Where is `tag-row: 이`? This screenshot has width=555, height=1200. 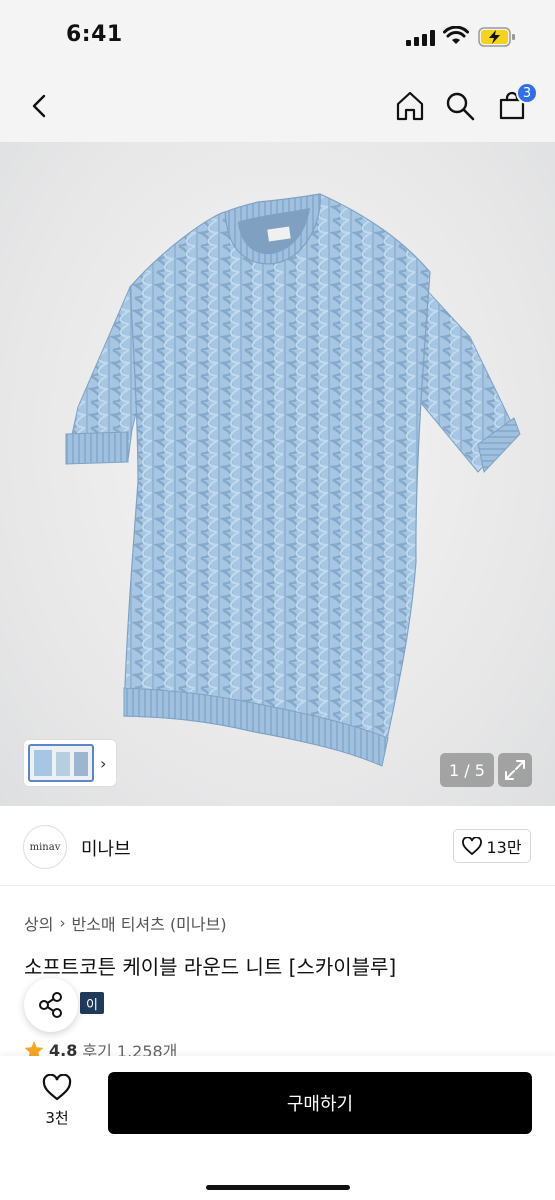
tag-row: 이 is located at coordinates (92, 1003).